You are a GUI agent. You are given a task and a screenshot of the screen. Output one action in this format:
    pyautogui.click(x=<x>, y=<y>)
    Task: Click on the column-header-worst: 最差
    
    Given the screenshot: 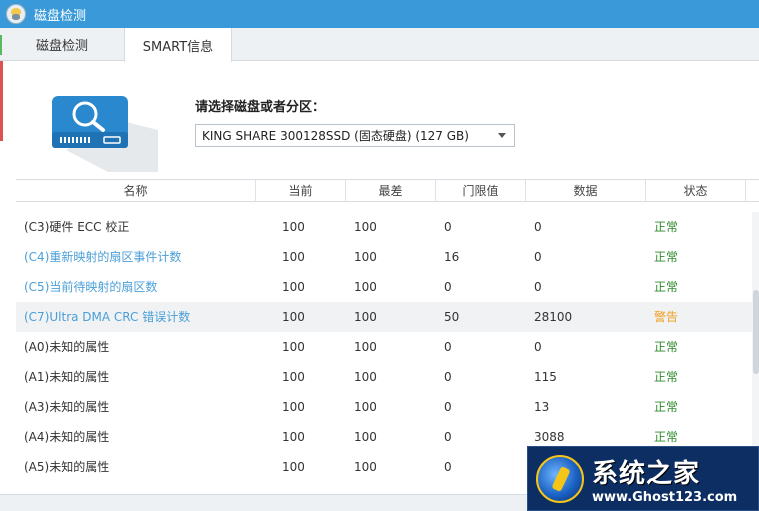 What is the action you would take?
    pyautogui.click(x=391, y=191)
    